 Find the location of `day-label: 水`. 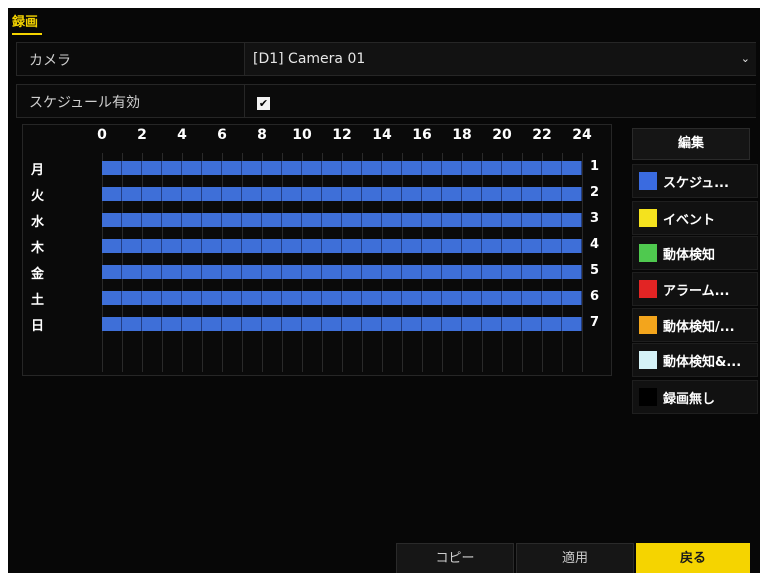

day-label: 水 is located at coordinates (38, 222).